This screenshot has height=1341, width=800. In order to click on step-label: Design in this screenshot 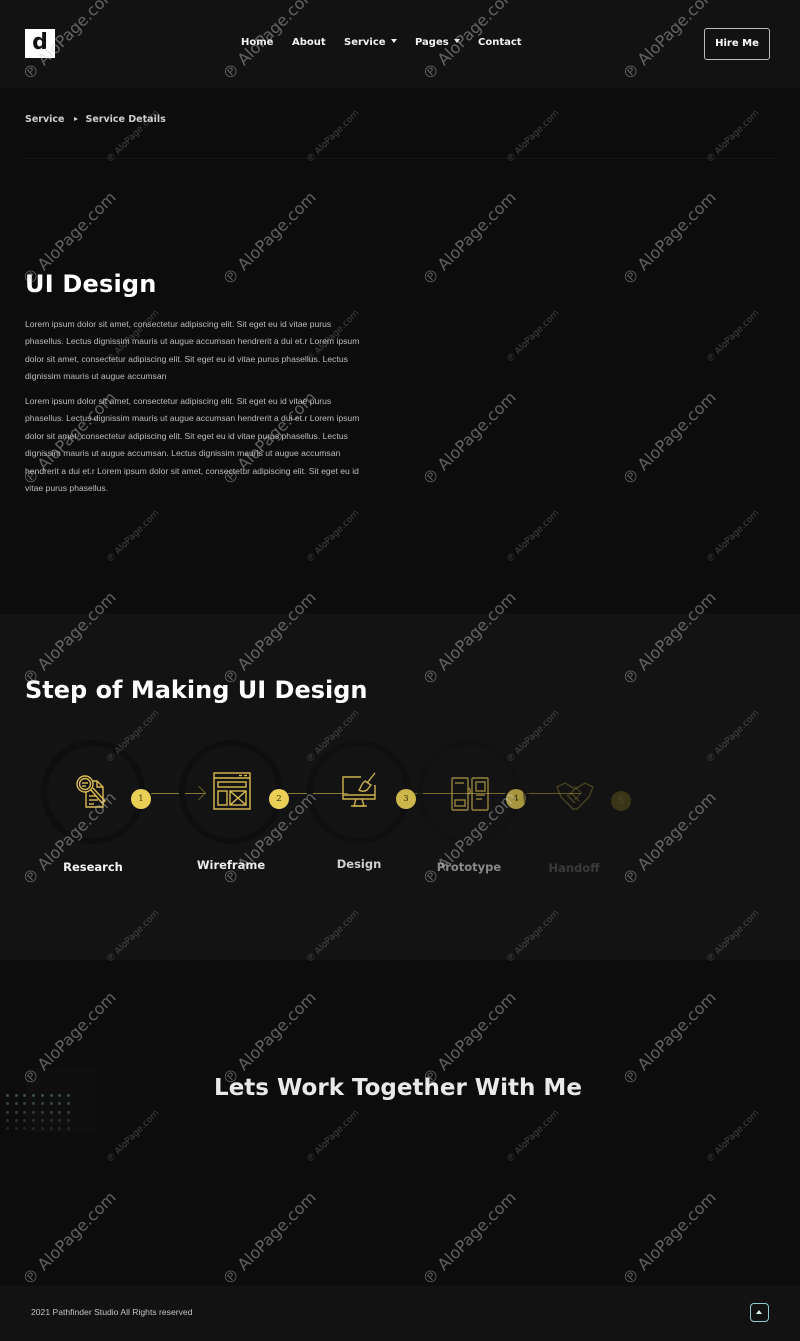, I will do `click(359, 864)`.